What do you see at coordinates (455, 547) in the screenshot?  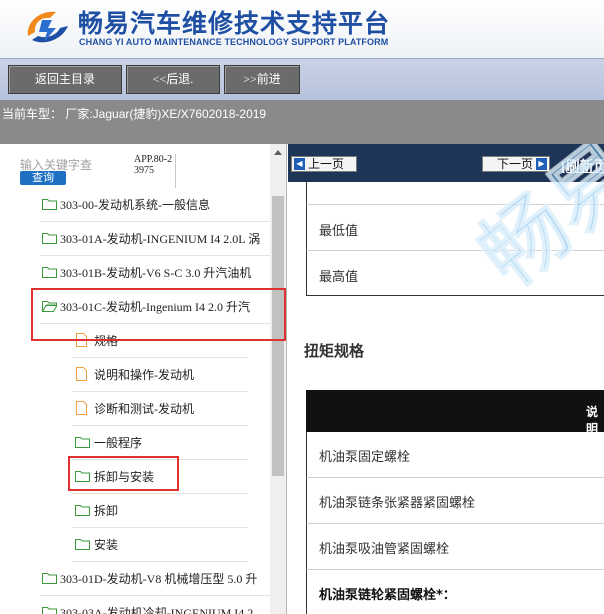 I see `table-row: 机油泵吸油管紧固螺栓` at bounding box center [455, 547].